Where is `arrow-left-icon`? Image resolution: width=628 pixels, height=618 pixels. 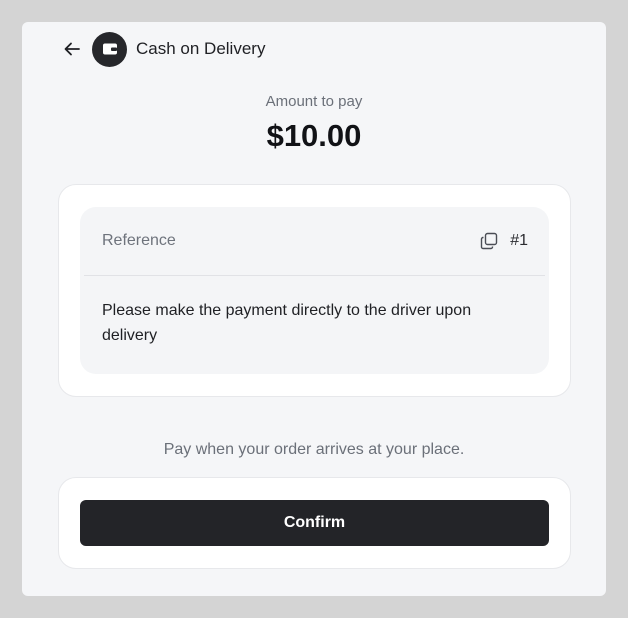
arrow-left-icon is located at coordinates (72, 49).